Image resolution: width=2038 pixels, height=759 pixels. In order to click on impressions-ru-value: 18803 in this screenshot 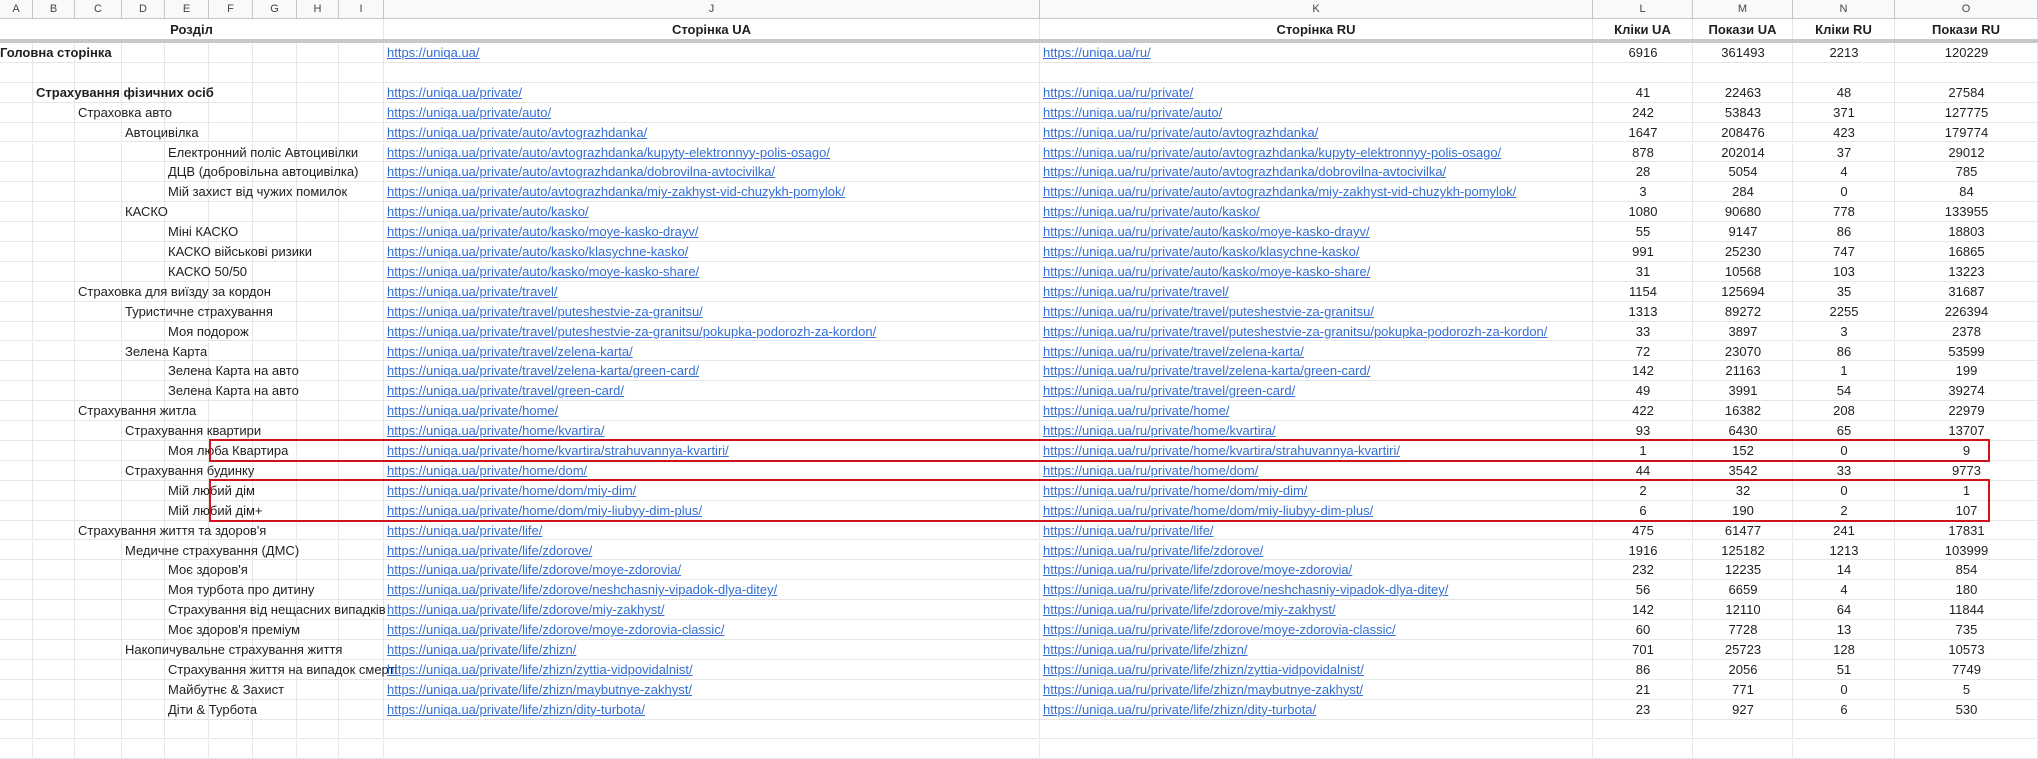, I will do `click(1966, 232)`.